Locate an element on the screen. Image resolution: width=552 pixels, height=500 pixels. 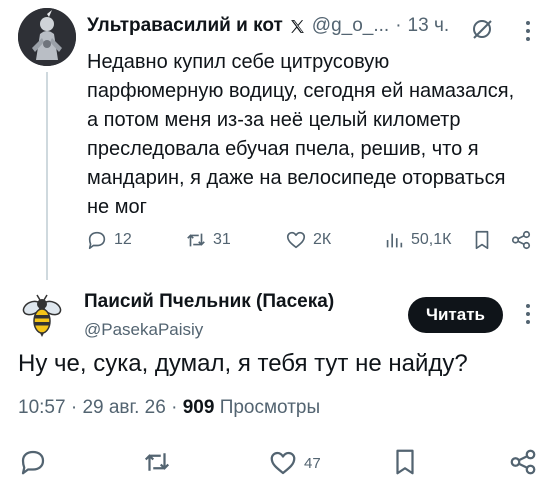
tweet-timestamp: 10:57 · 29 авг. 26 · 909 Просмотры is located at coordinates (169, 408).